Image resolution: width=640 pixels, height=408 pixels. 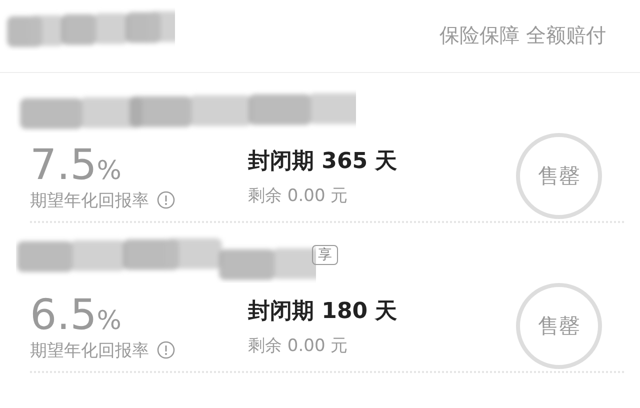 What do you see at coordinates (63, 314) in the screenshot?
I see `rate-value: 6.5` at bounding box center [63, 314].